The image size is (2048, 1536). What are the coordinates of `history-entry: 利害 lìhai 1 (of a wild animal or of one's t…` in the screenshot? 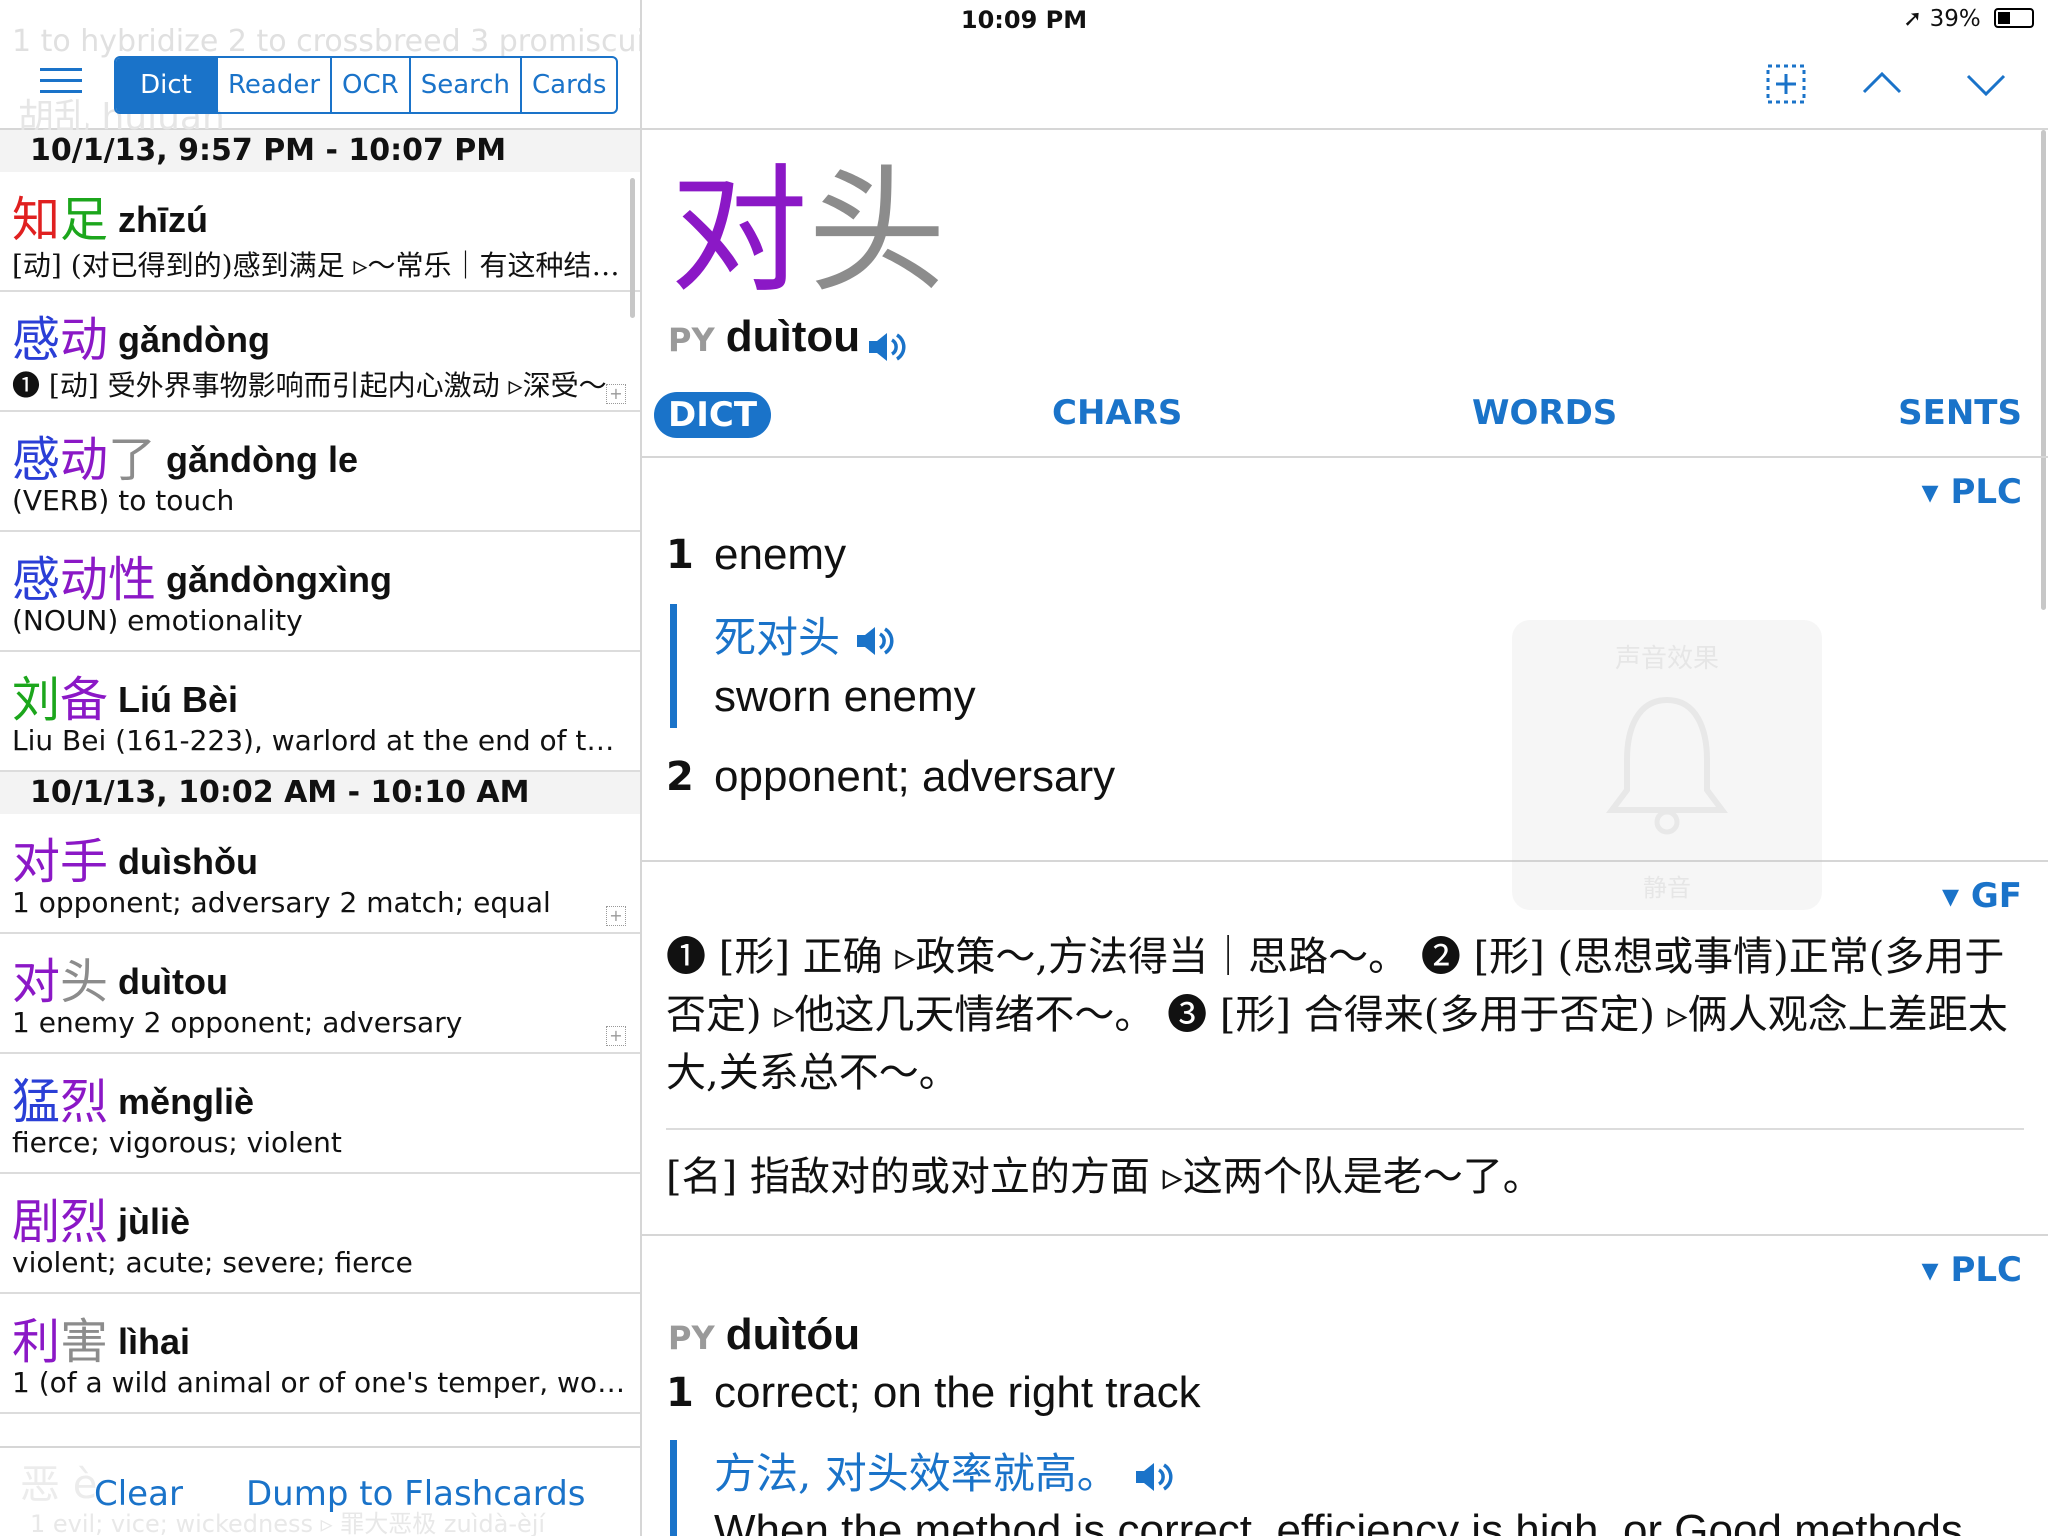 It's located at (320, 1354).